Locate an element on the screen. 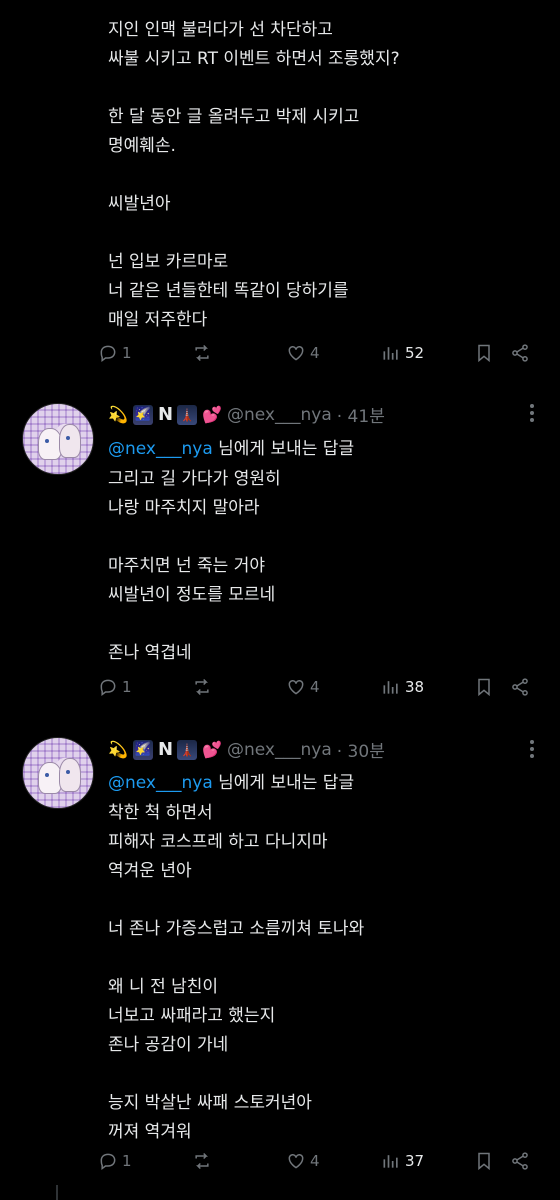 This screenshot has height=1200, width=560. tweet-header: 💫 🌠 N 🗼 💕 @nex___nya · 41분 is located at coordinates (246, 414).